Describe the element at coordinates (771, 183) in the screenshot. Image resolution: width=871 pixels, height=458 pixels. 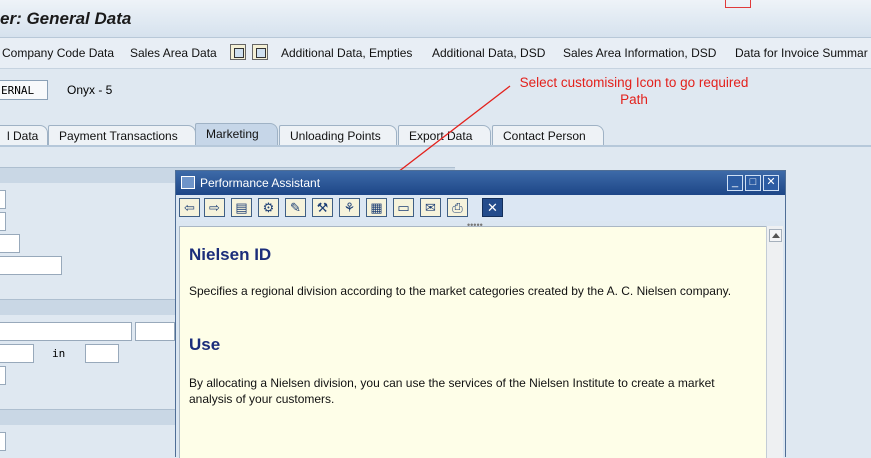
I see `close-icon: ✕` at that location.